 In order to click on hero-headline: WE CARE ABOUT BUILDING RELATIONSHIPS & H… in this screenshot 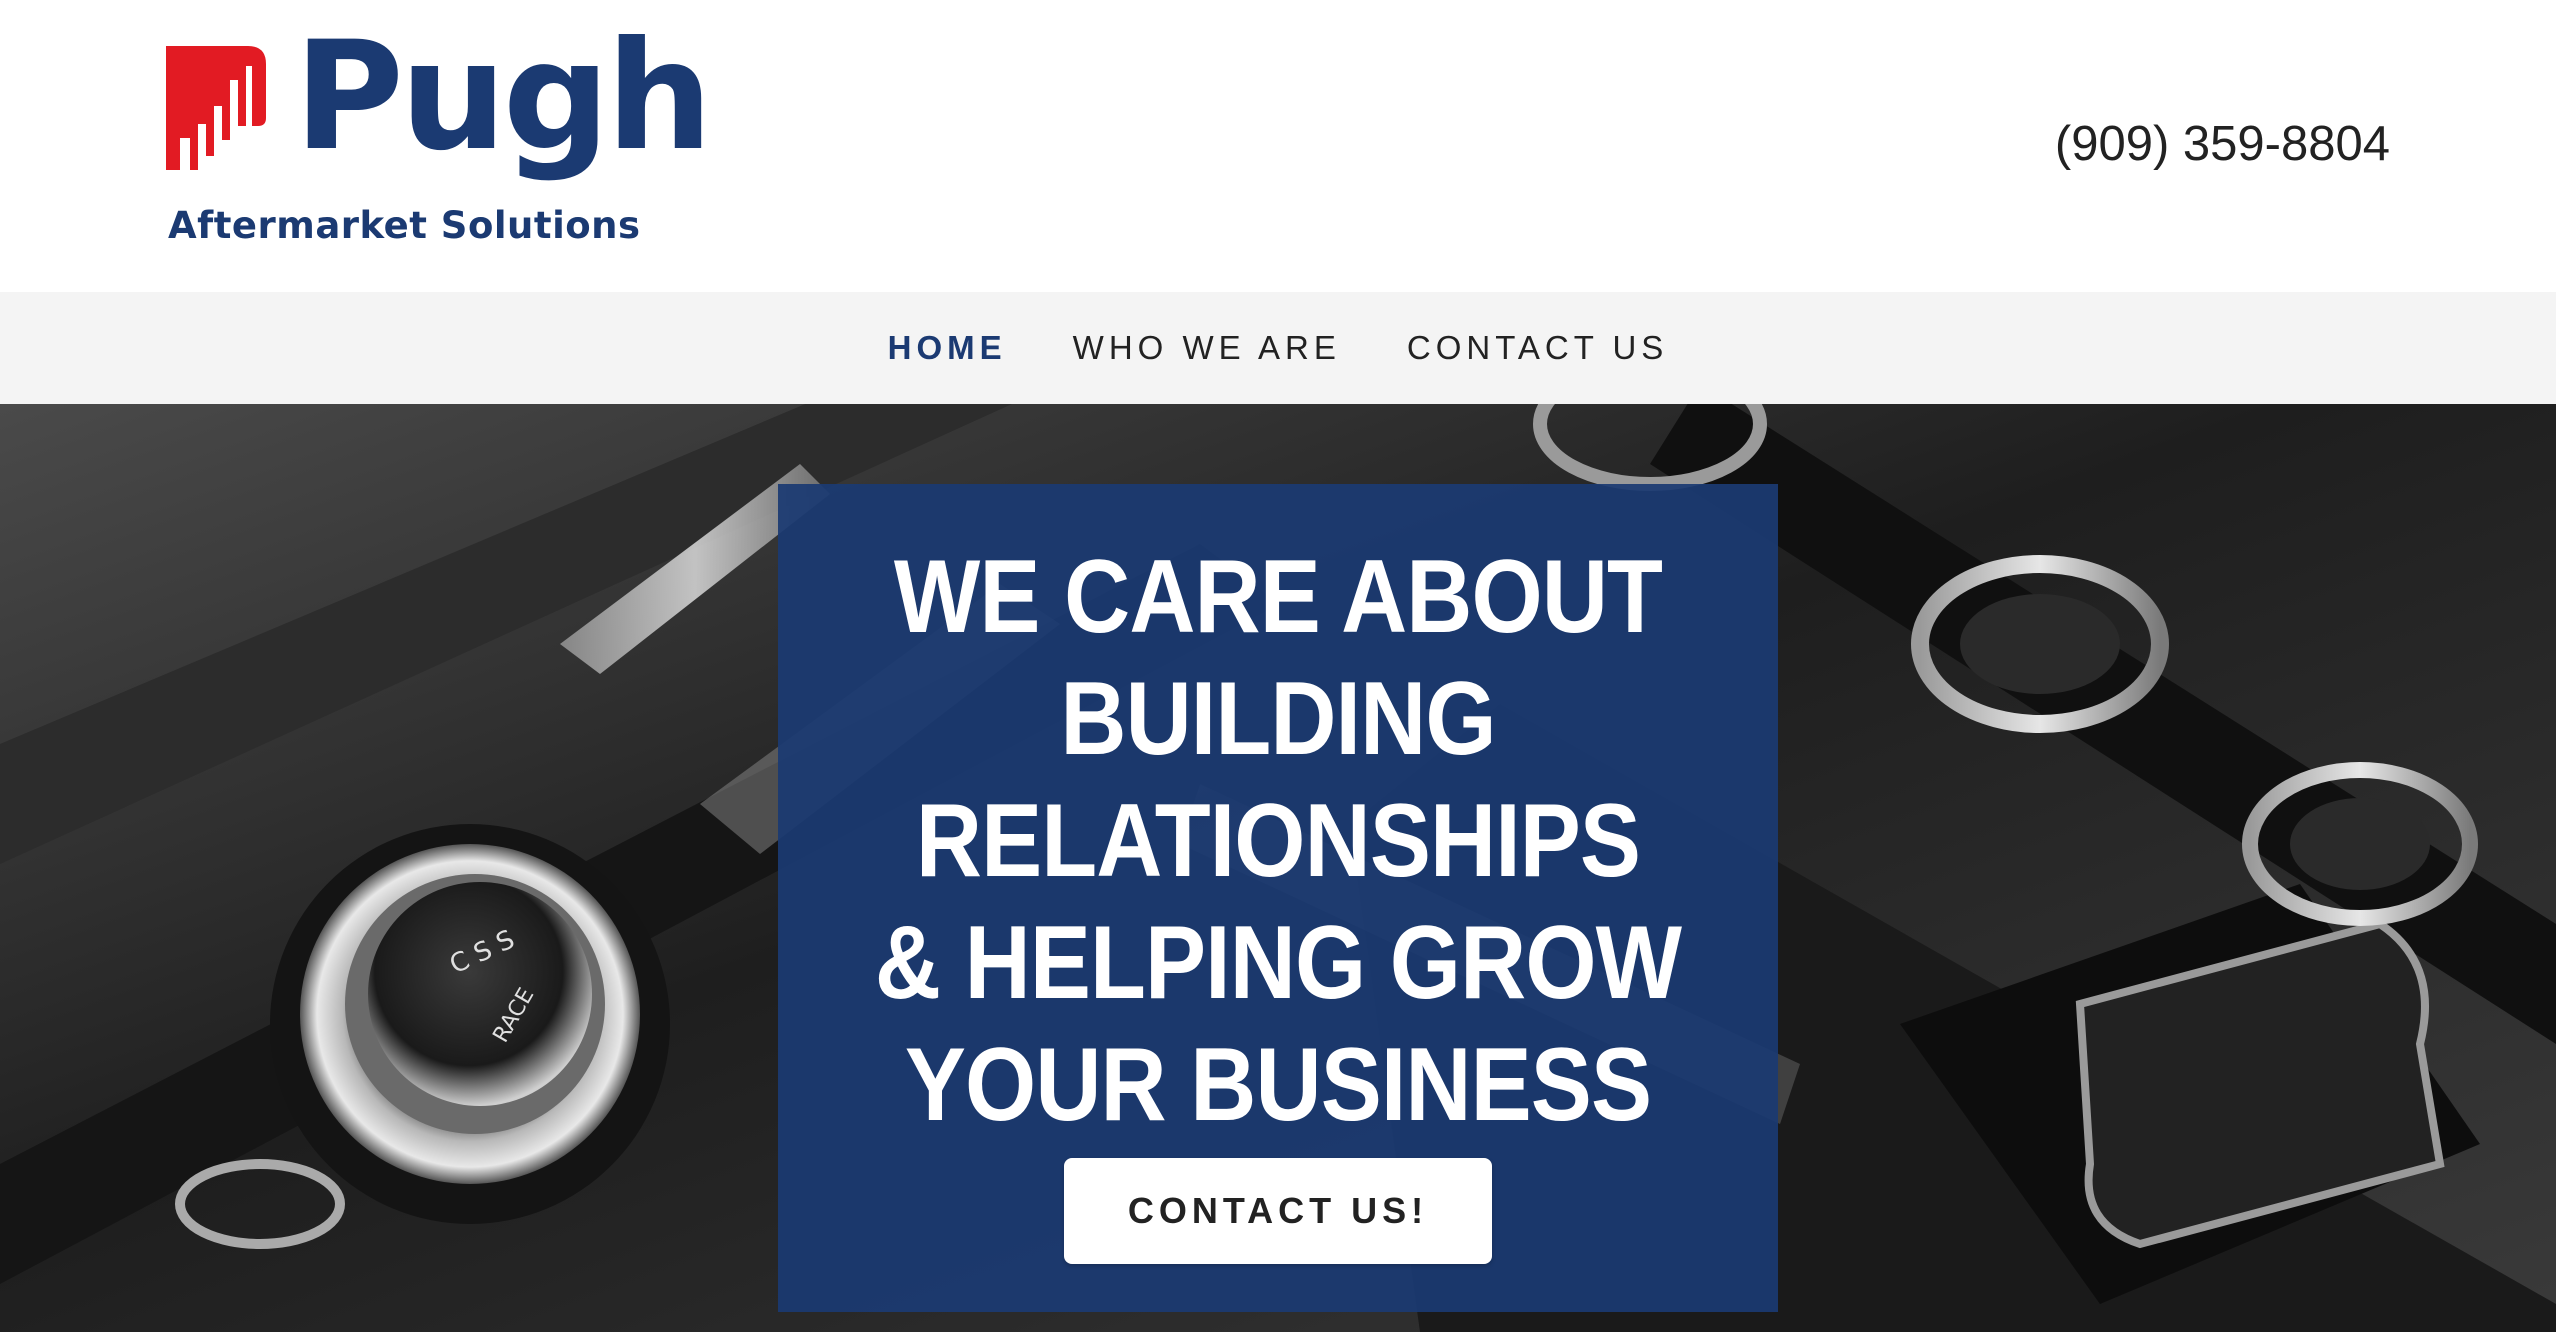, I will do `click(1278, 841)`.